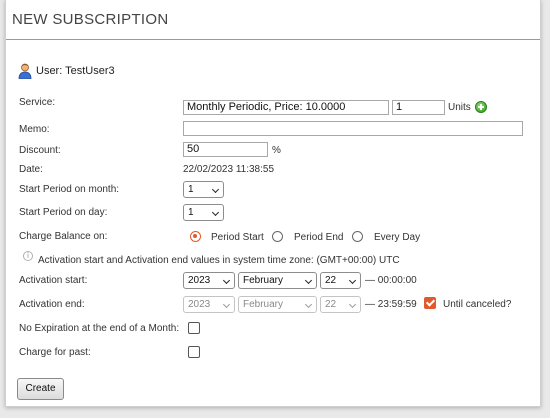  What do you see at coordinates (99, 328) in the screenshot?
I see `no-expiration-label: No Expiration at the end of a Month:` at bounding box center [99, 328].